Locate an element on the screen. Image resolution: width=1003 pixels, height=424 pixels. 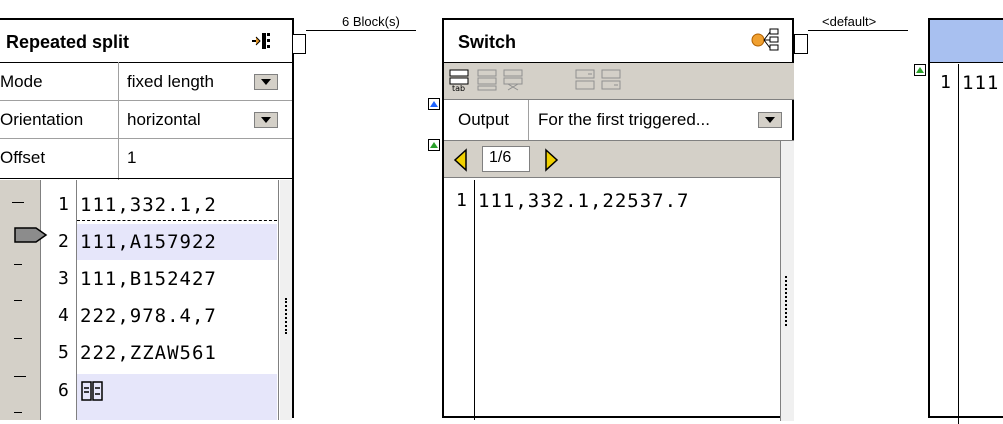
line-number: 4 is located at coordinates (63, 315).